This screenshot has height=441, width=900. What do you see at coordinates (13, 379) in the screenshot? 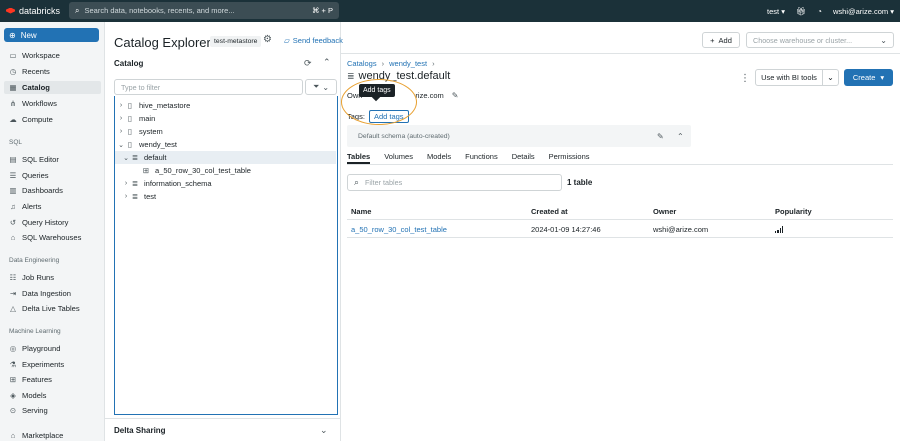
I see `features-icon: ⊞` at bounding box center [13, 379].